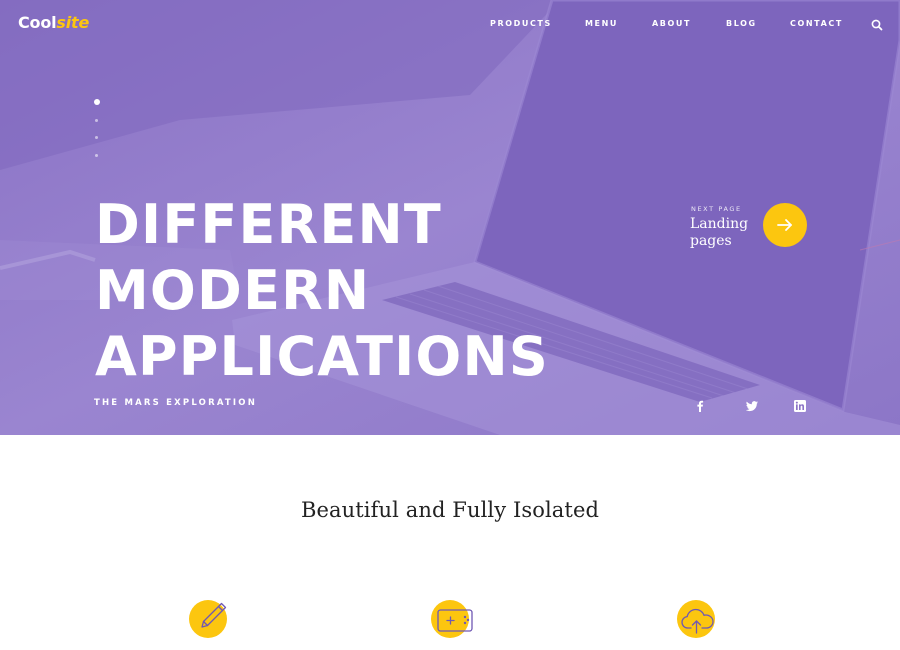  Describe the element at coordinates (716, 209) in the screenshot. I see `next-page-label: NEXT PAGE` at that location.